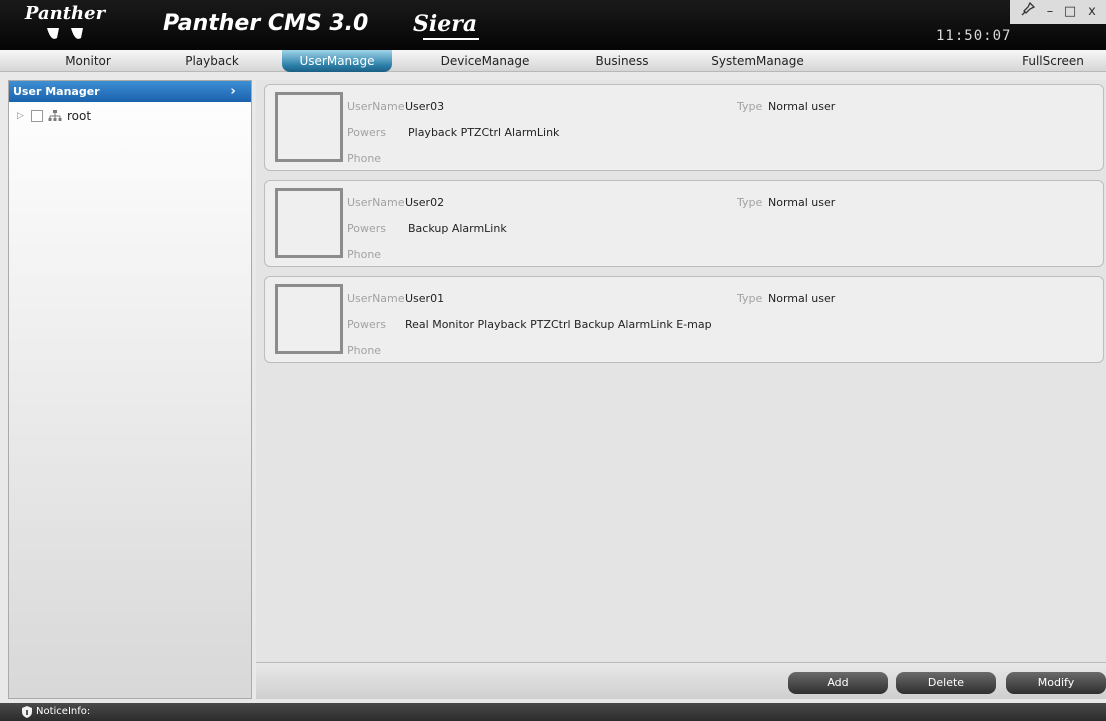 This screenshot has width=1106, height=721. Describe the element at coordinates (1056, 683) in the screenshot. I see `modify-button: Modify` at that location.